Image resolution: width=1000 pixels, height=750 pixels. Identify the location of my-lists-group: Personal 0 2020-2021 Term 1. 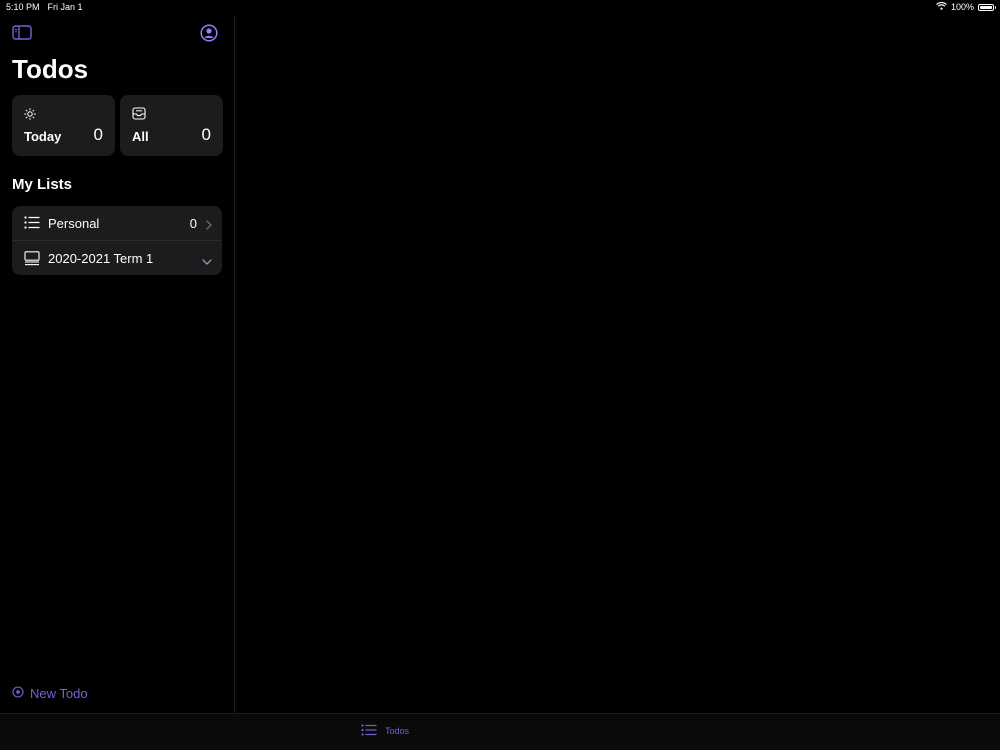
(117, 240).